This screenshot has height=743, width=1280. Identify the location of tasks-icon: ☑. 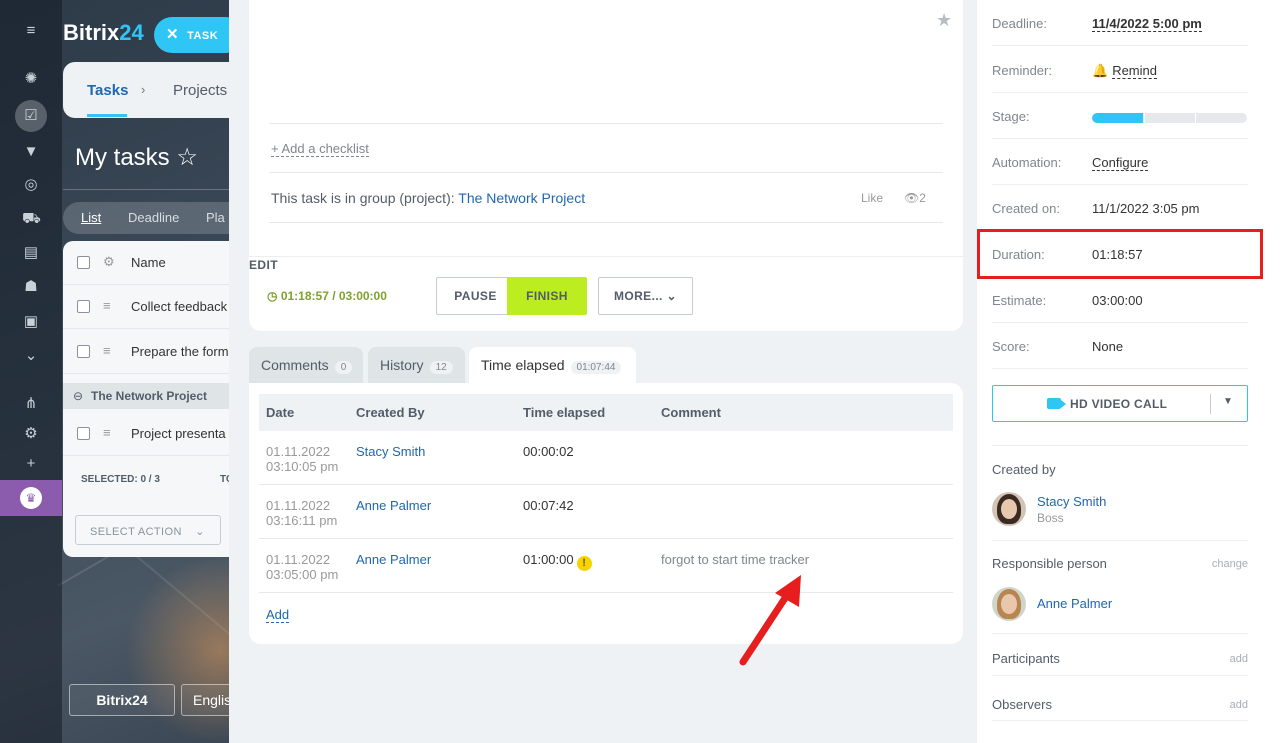
(31, 116).